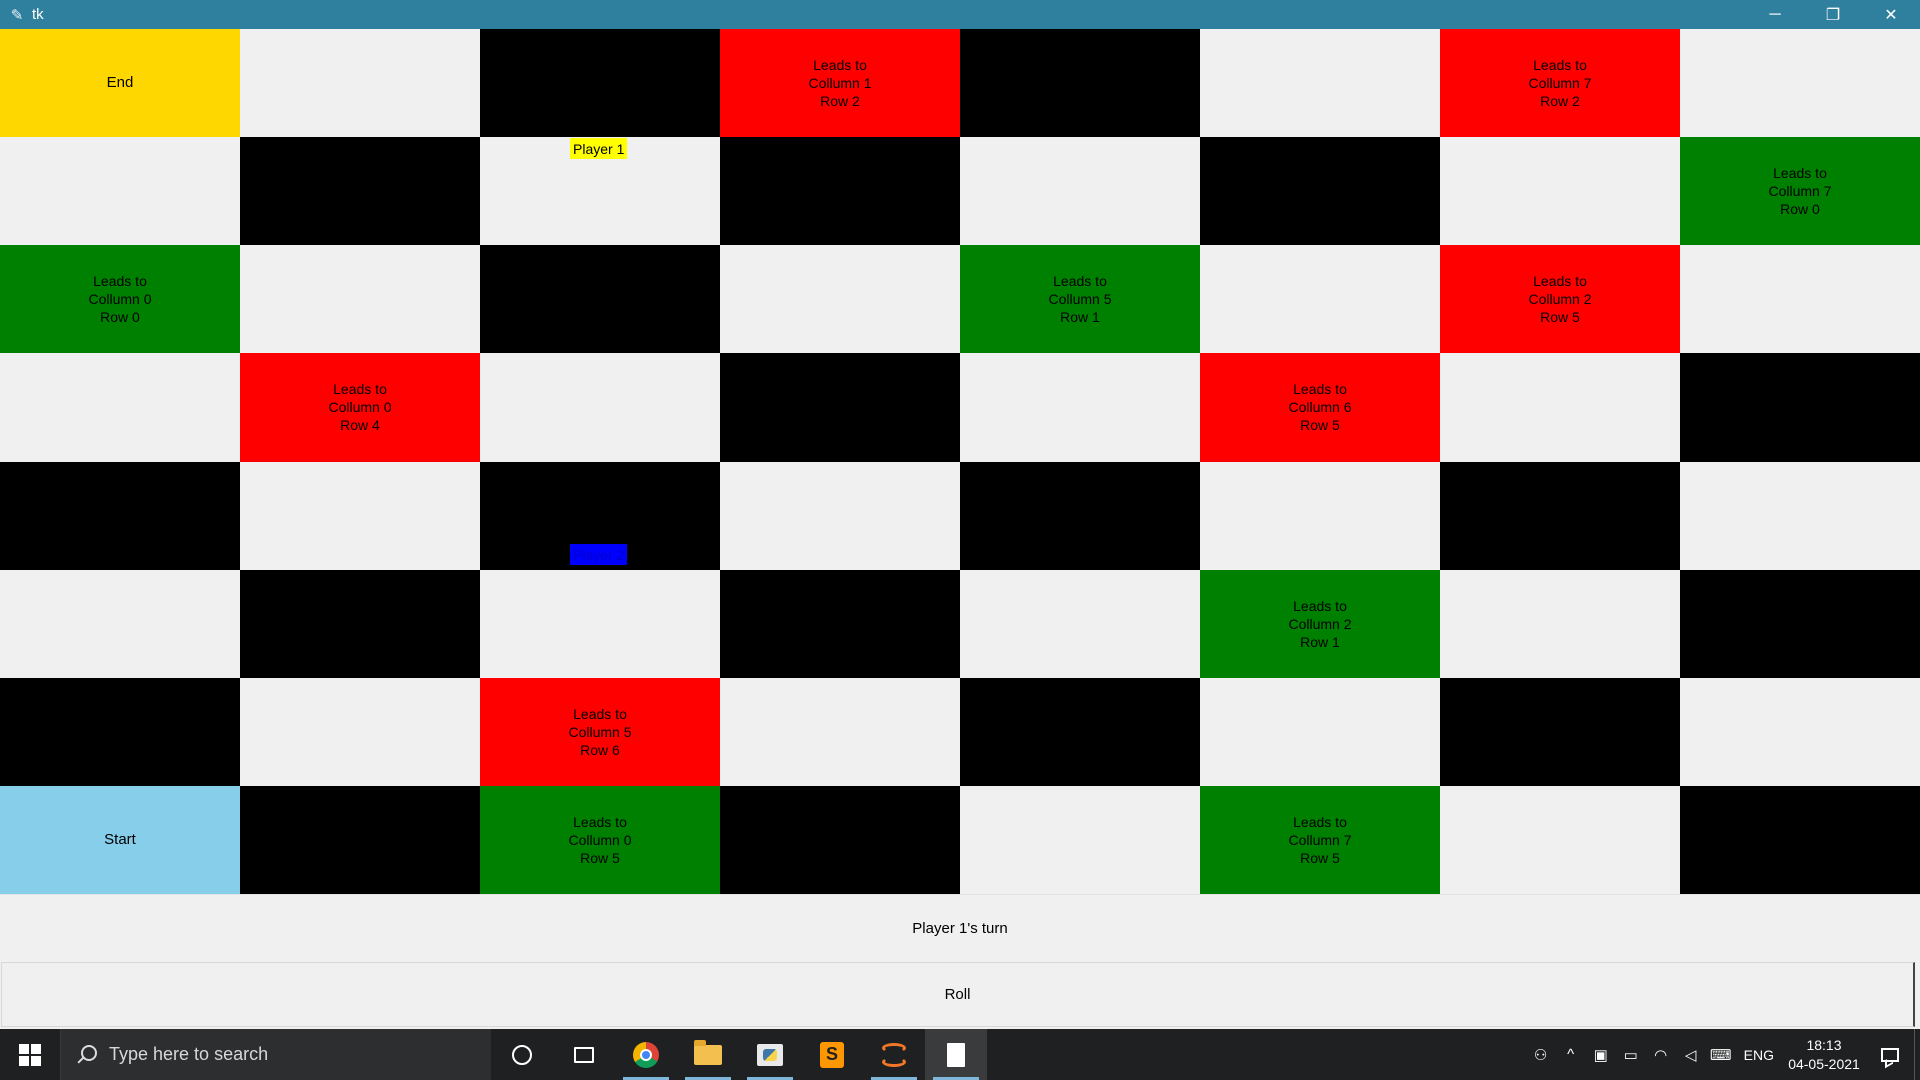 This screenshot has height=1080, width=1920. I want to click on file-explorer-taskbar-button, so click(708, 1054).